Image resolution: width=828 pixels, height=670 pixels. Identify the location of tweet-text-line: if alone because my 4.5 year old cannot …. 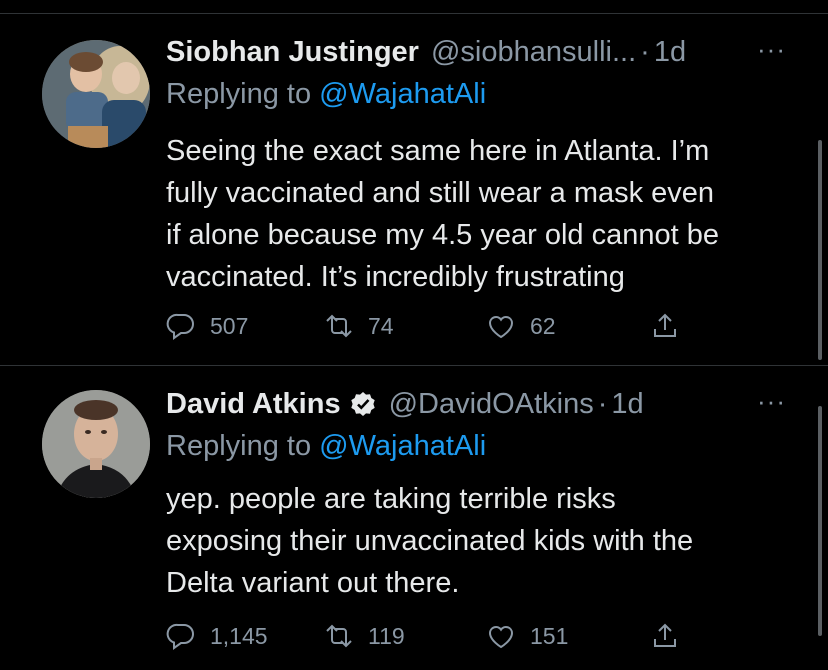
(442, 235).